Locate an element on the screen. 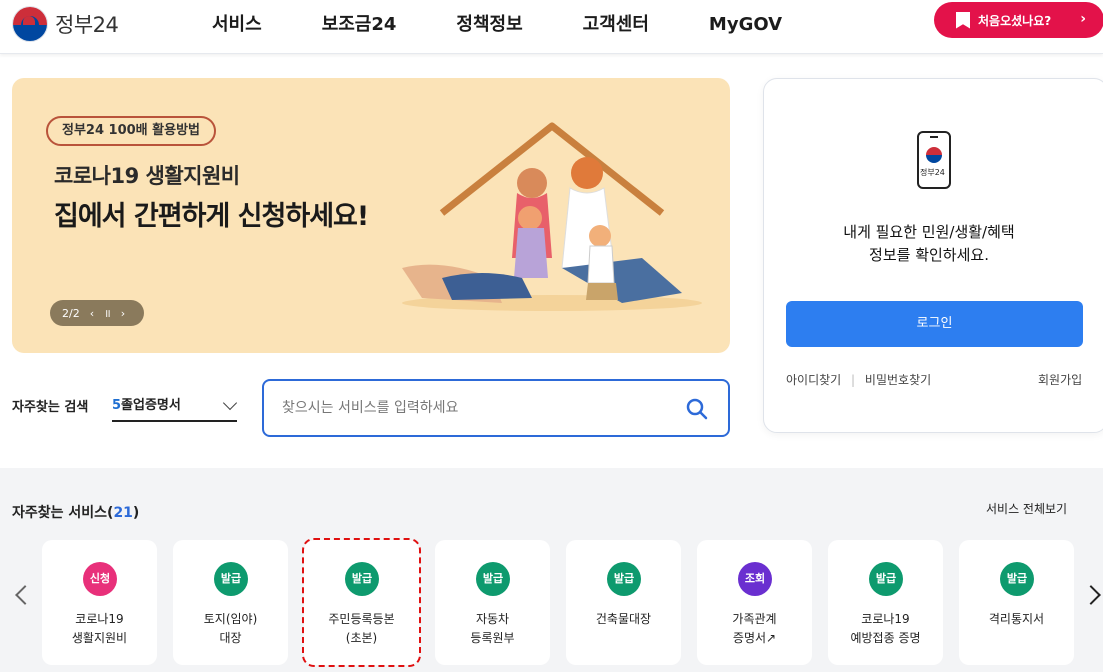  view-all-services-link: 서비스 전체보기 is located at coordinates (1026, 508).